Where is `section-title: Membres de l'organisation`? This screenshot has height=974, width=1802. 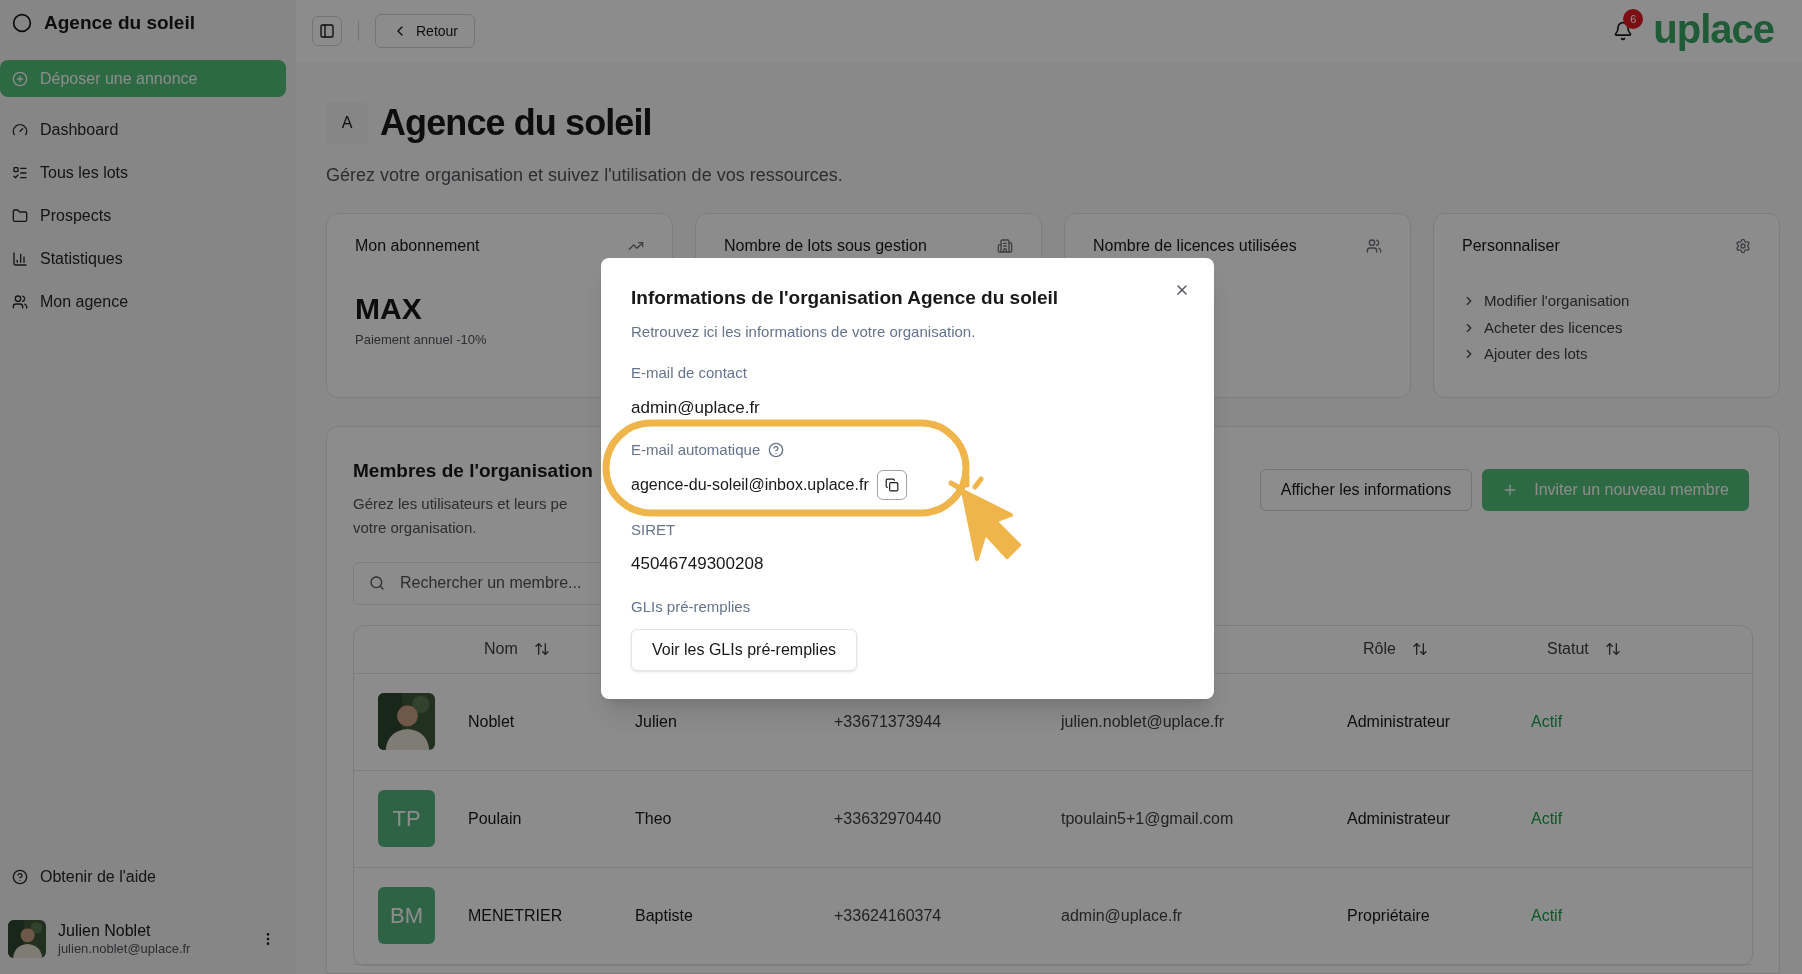 section-title: Membres de l'organisation is located at coordinates (473, 471).